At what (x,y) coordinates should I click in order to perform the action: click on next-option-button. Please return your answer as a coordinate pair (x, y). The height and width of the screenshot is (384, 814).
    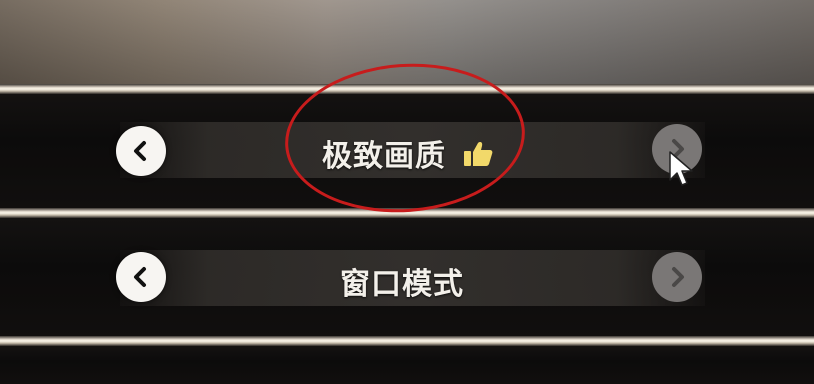
    Looking at the image, I should click on (677, 277).